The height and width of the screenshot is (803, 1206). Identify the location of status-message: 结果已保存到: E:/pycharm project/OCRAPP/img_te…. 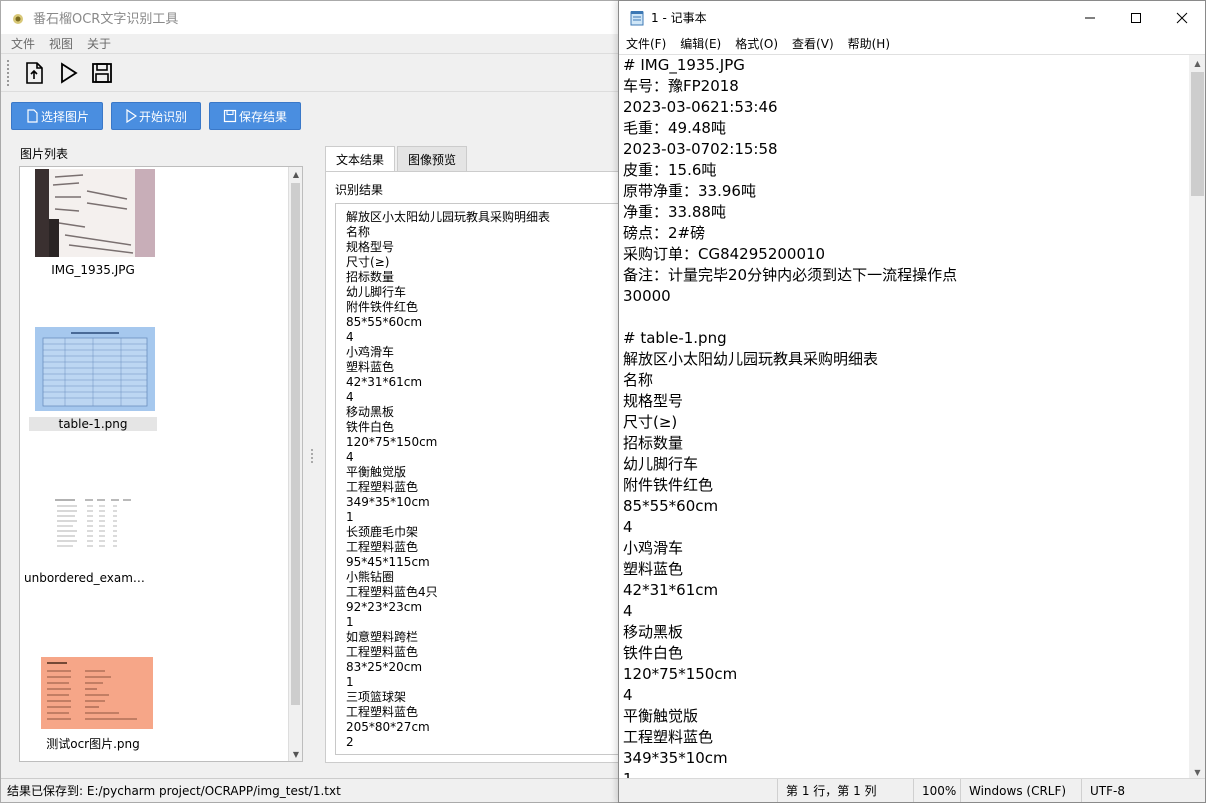
(174, 791).